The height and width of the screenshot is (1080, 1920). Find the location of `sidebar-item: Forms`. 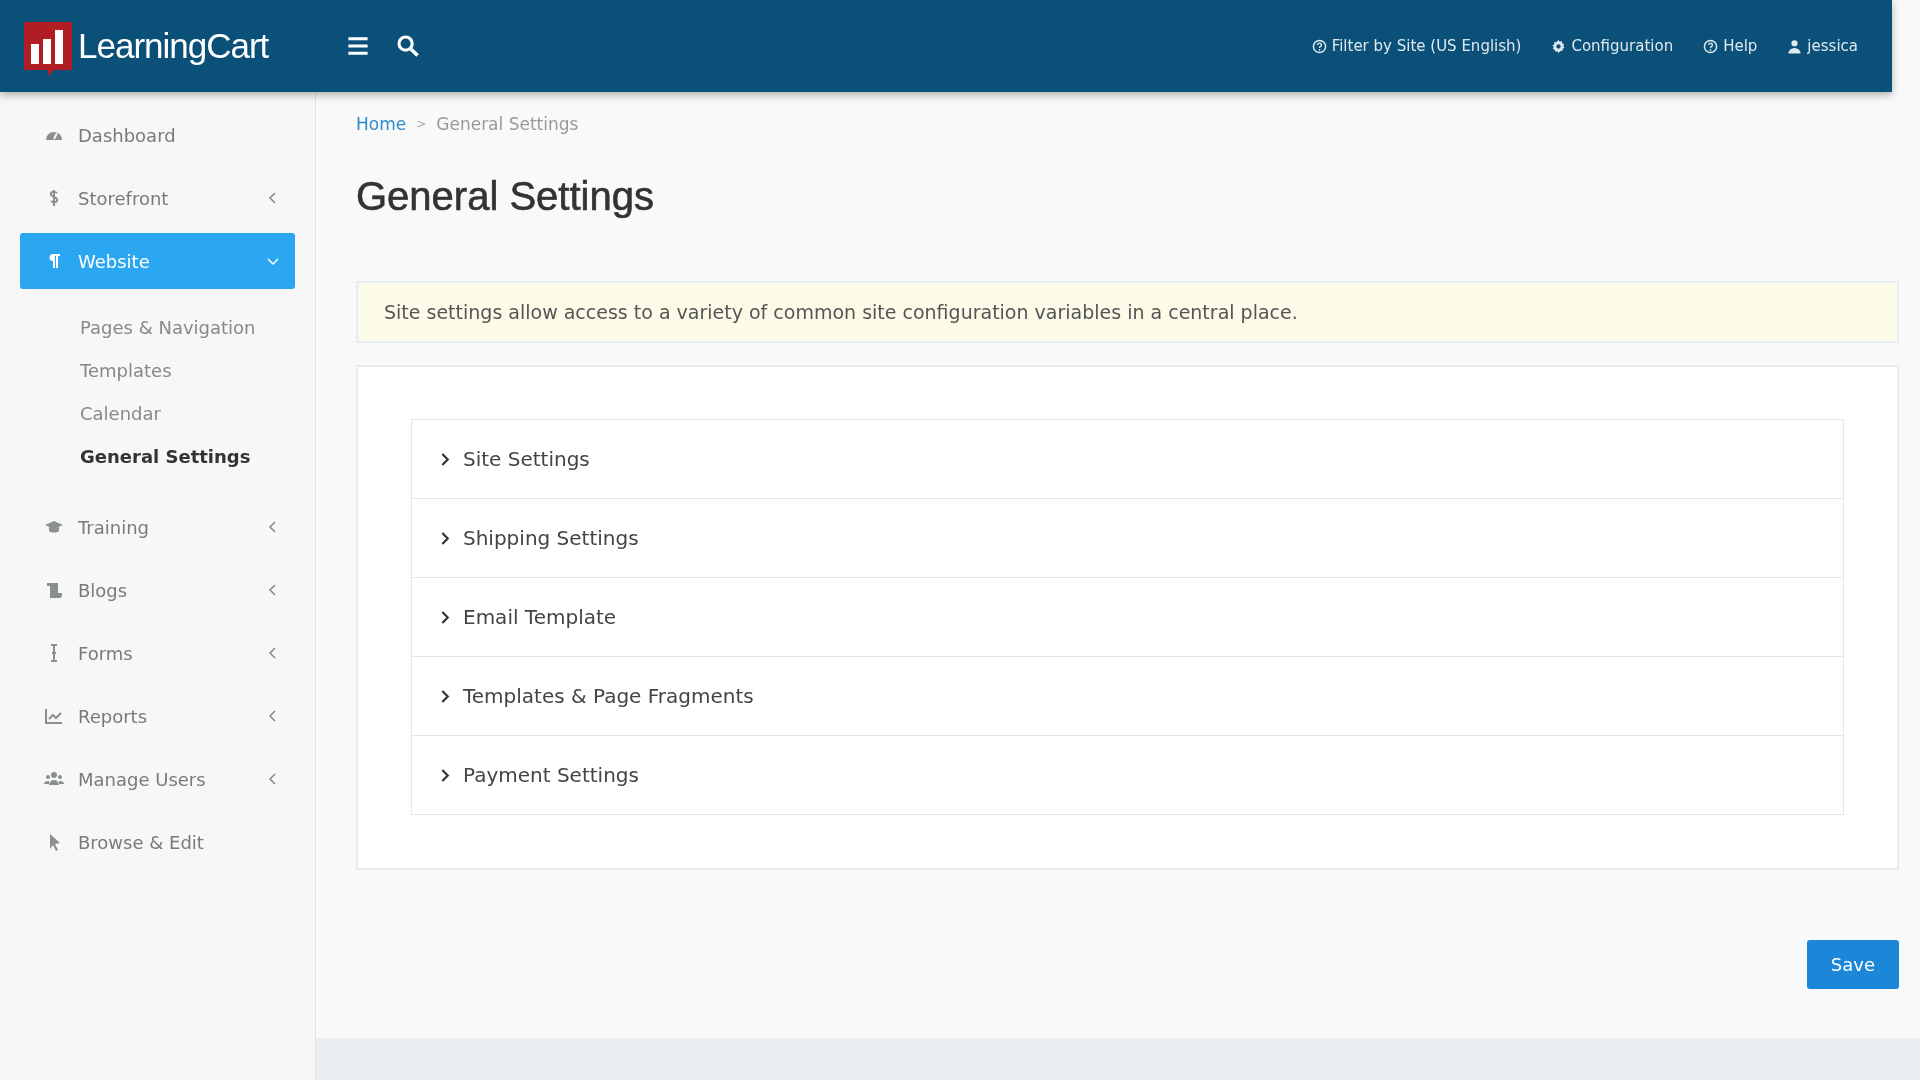

sidebar-item: Forms is located at coordinates (157, 653).